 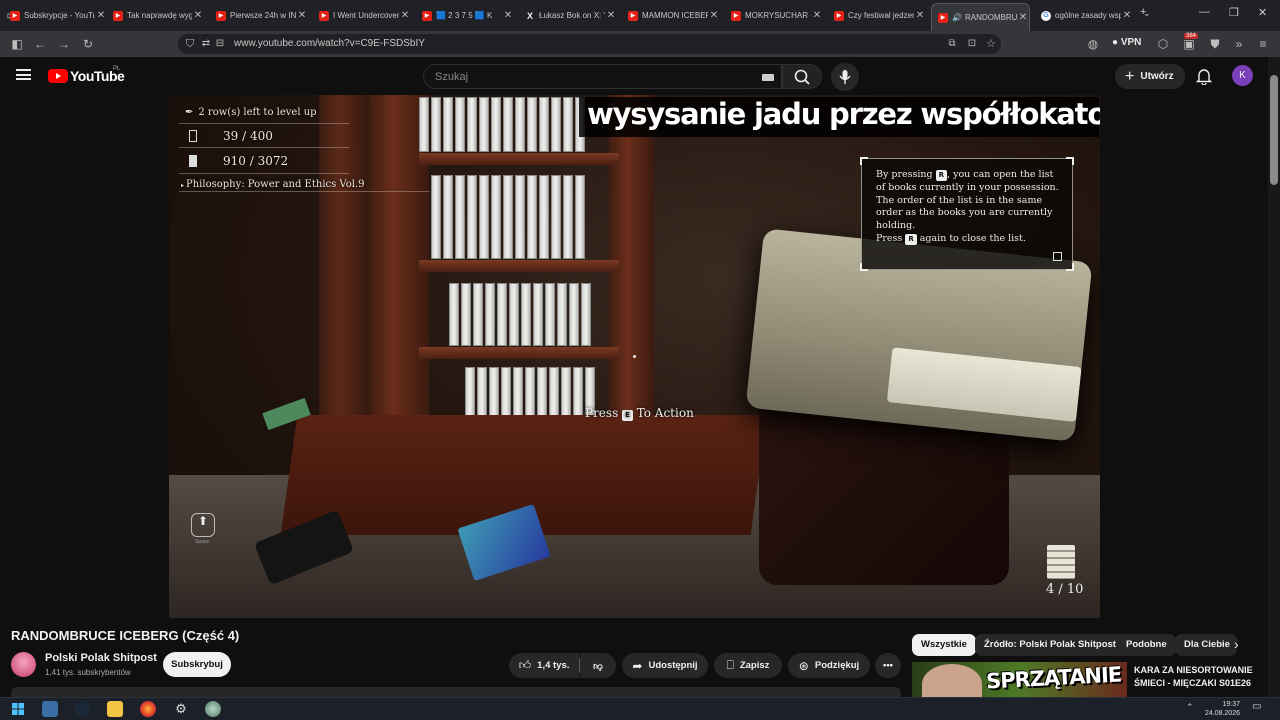 I want to click on steam-icon, so click(x=82, y=709).